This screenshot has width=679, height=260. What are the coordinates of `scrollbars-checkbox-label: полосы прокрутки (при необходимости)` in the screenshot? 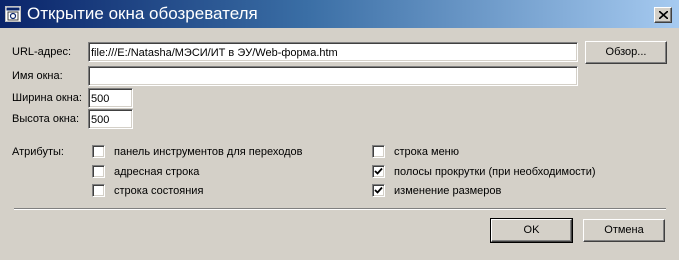 It's located at (495, 172).